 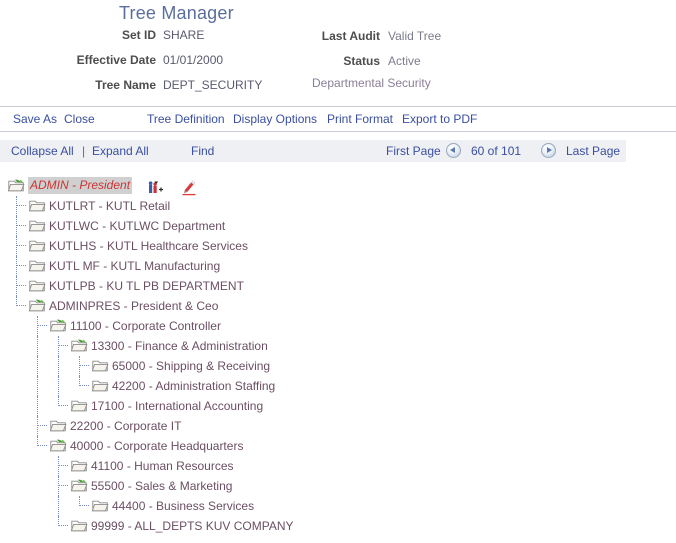 What do you see at coordinates (338, 306) in the screenshot?
I see `tree-node-row: ADMINPRES - President & Ceo` at bounding box center [338, 306].